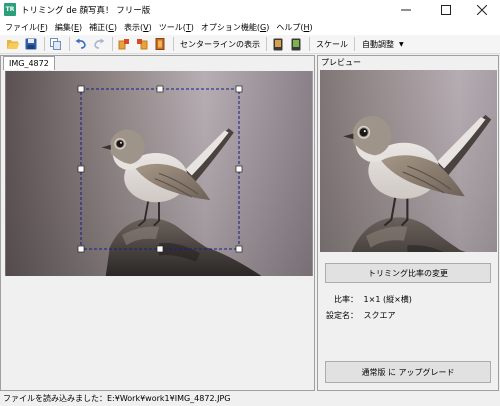  Describe the element at coordinates (235, 27) in the screenshot. I see `menu-options: オプション機能(G)` at that location.